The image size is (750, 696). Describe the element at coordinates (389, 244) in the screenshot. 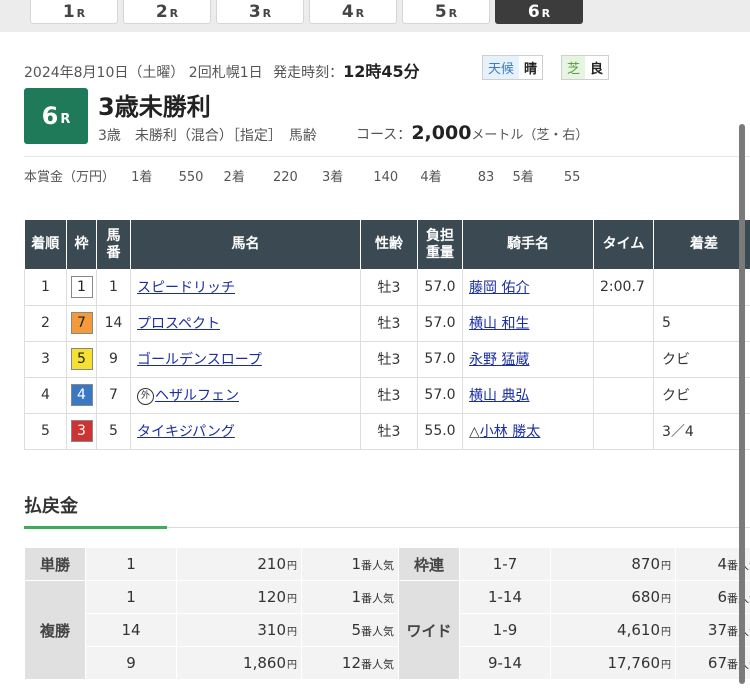

I see `header-sex-age: 性齢` at that location.